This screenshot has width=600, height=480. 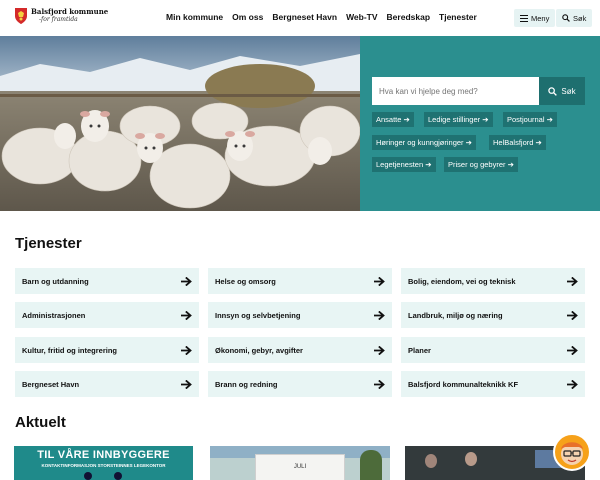 I want to click on calendar-month: JULI, so click(x=300, y=467).